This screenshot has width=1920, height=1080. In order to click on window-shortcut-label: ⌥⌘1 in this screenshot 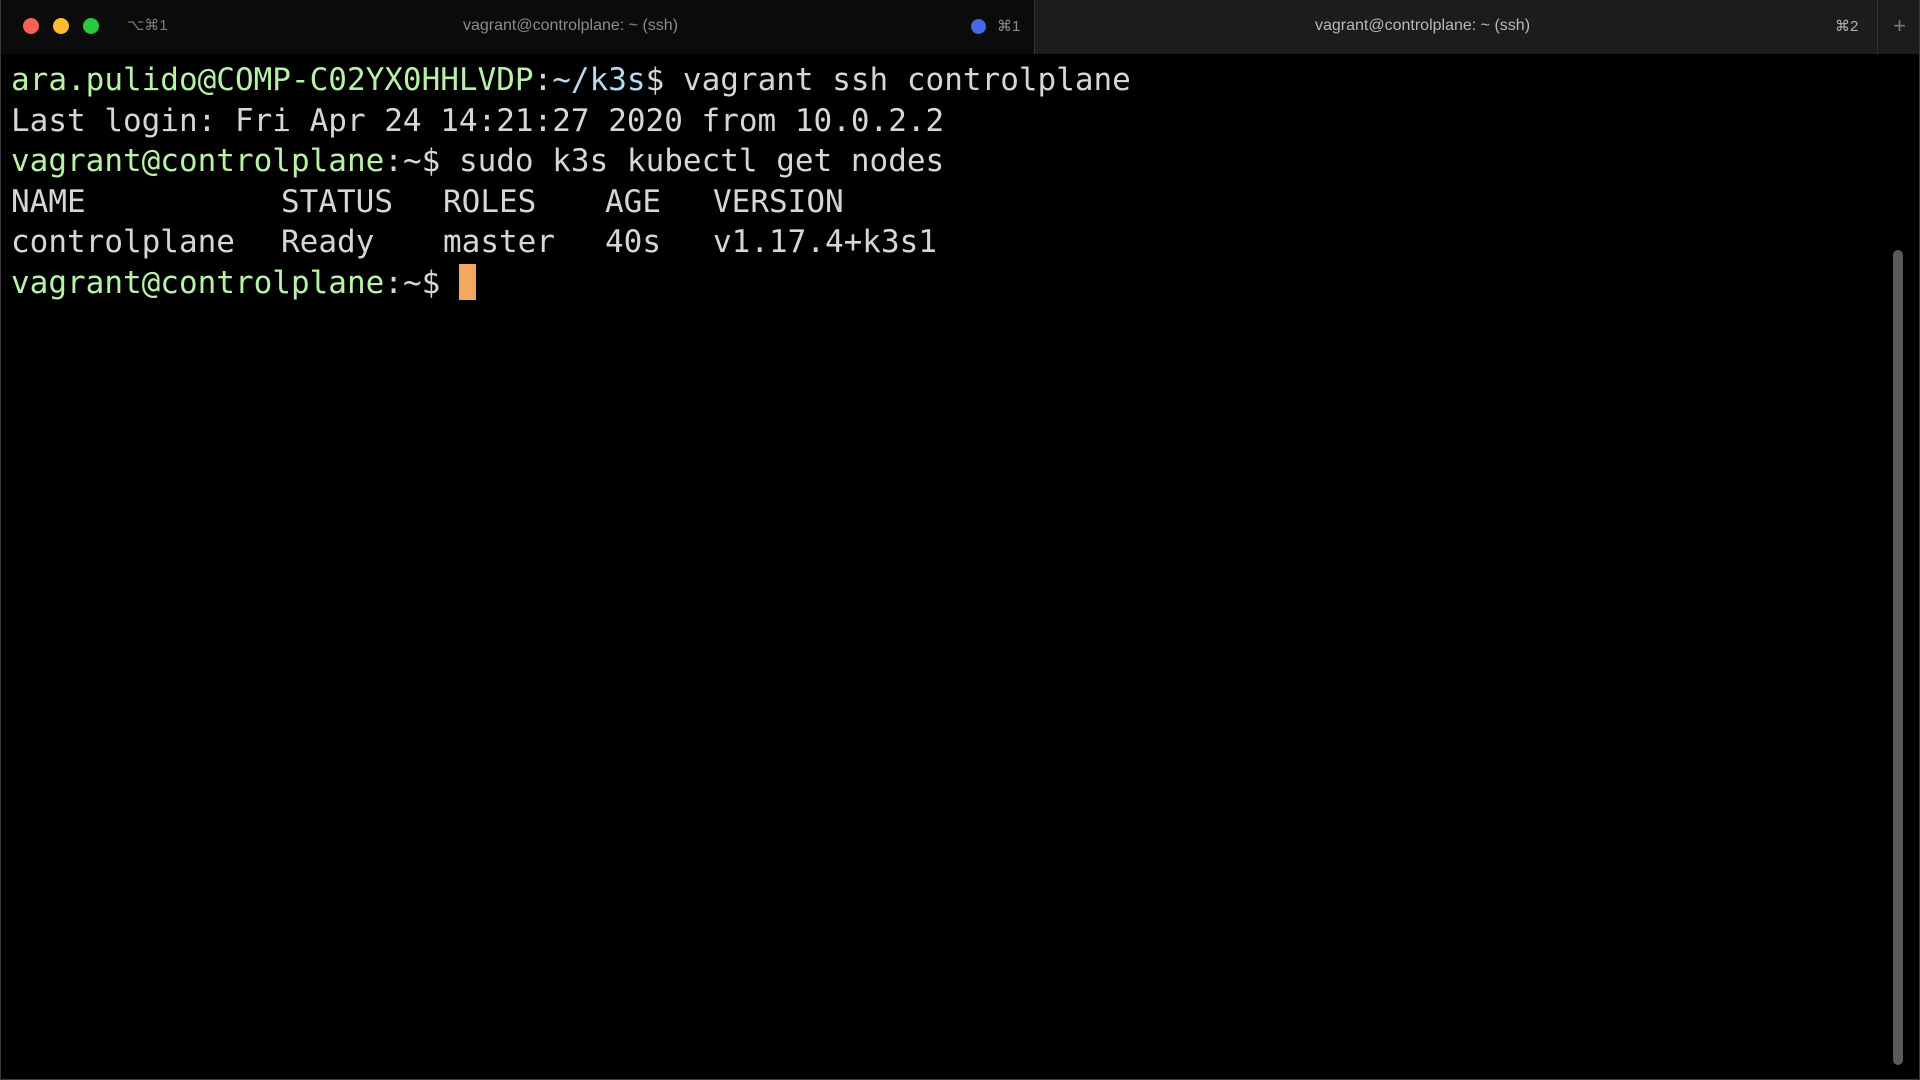, I will do `click(147, 25)`.